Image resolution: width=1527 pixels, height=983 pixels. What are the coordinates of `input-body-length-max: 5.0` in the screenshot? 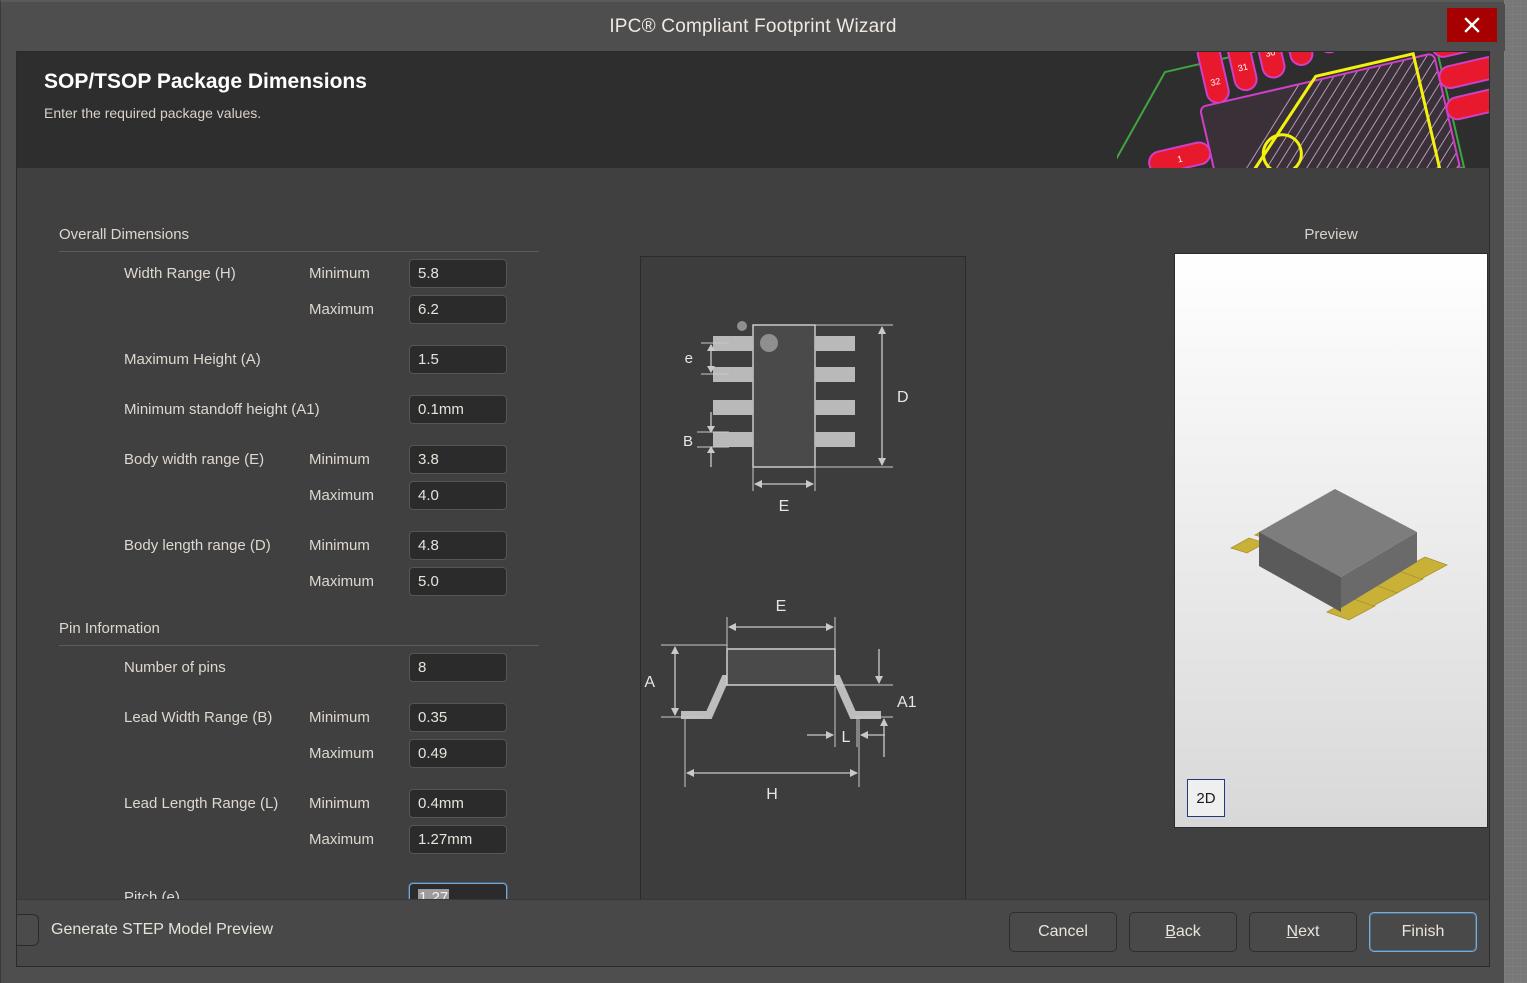 It's located at (458, 581).